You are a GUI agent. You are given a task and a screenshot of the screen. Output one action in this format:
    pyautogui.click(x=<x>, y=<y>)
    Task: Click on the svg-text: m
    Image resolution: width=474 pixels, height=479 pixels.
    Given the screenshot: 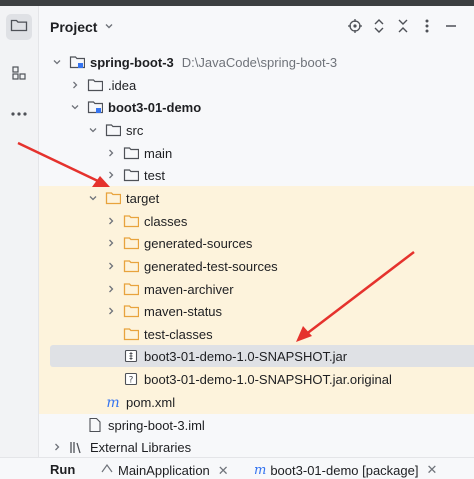 What is the action you would take?
    pyautogui.click(x=112, y=402)
    